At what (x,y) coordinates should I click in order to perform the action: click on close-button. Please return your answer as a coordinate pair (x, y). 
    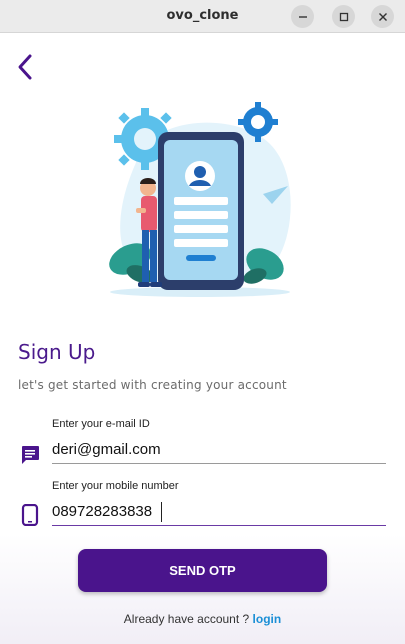
    Looking at the image, I should click on (382, 16).